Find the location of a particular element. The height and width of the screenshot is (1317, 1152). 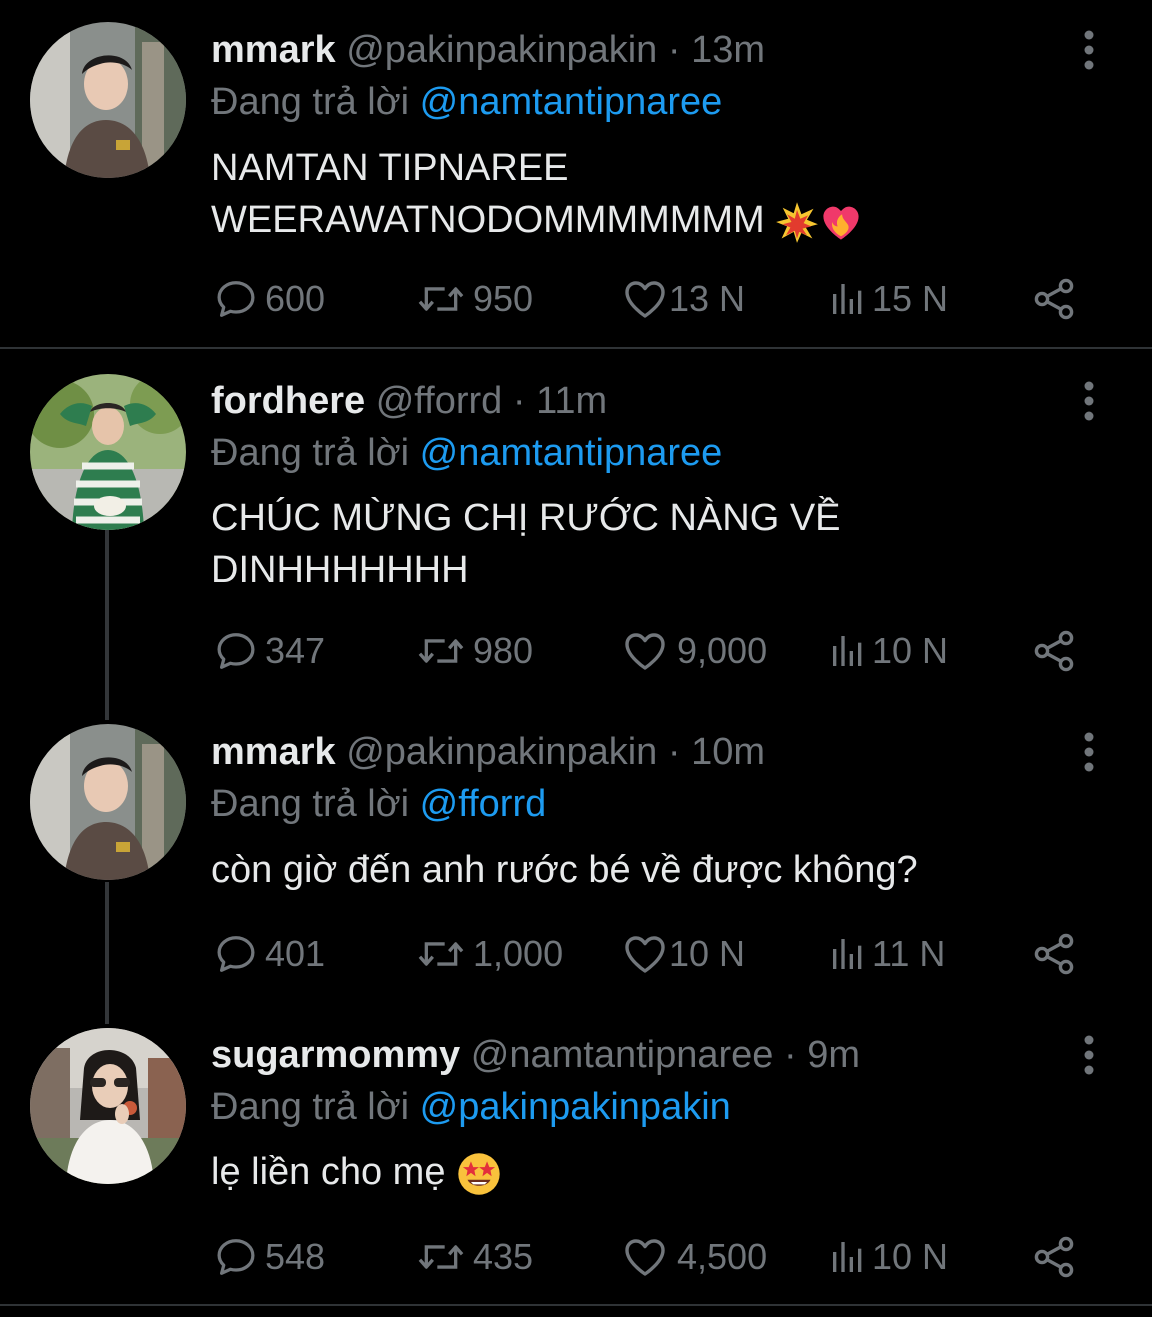

author-handle: @fforrd is located at coordinates (439, 401).